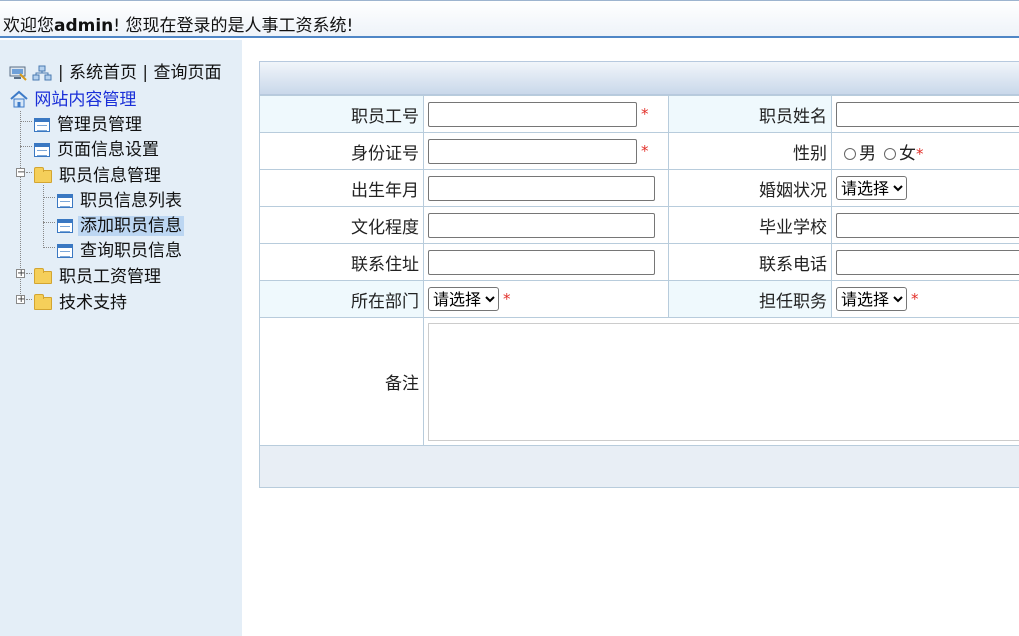  I want to click on school-cell, so click(925, 225).